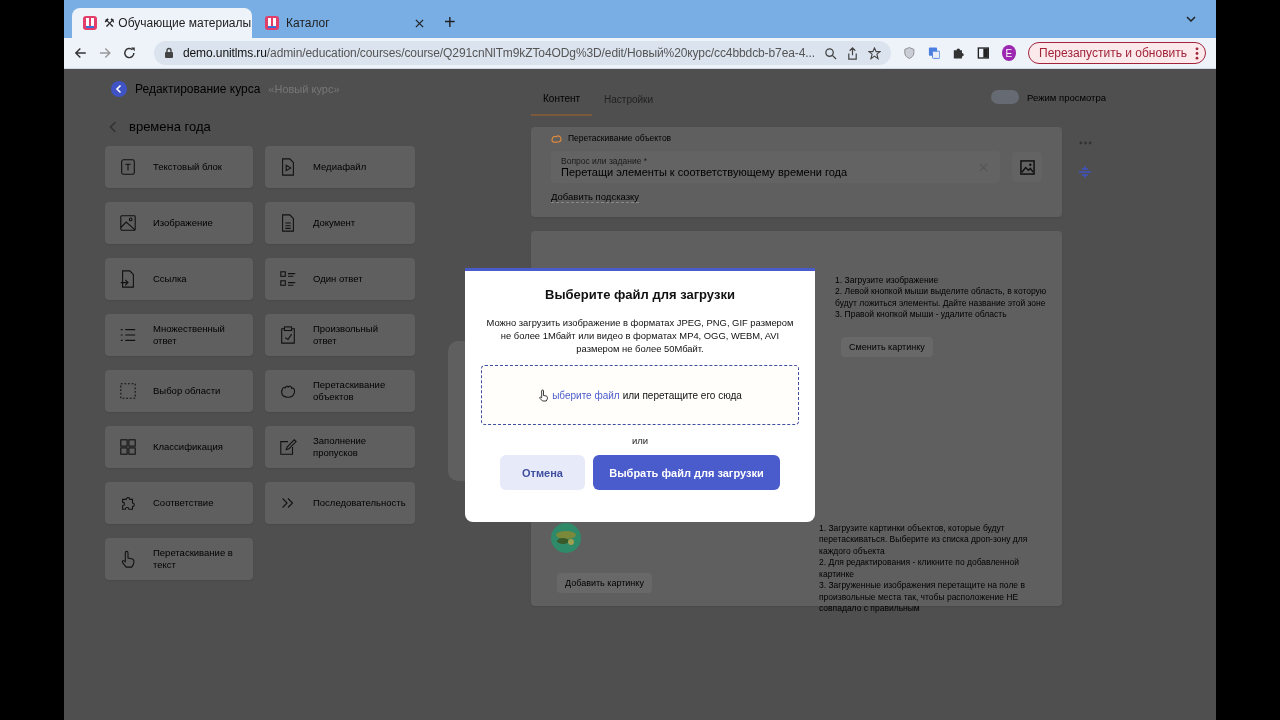 The width and height of the screenshot is (1280, 720). Describe the element at coordinates (775, 167) in the screenshot. I see `question-field: Вопрос или задание * Перетащи элементы к соответствующему времени года` at that location.